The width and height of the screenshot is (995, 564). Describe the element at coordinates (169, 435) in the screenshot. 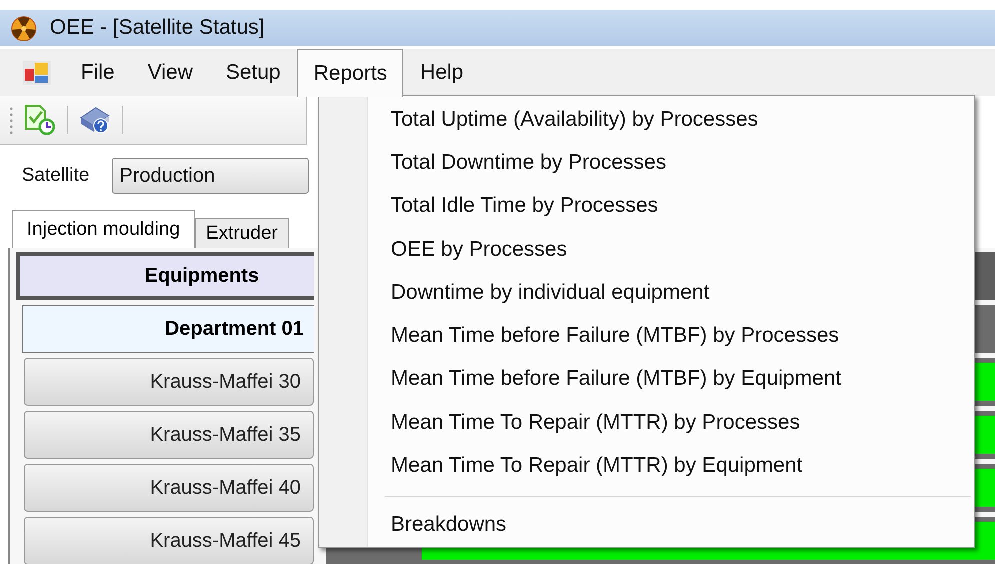

I see `equipment-button: Krauss-Maffei 35` at that location.